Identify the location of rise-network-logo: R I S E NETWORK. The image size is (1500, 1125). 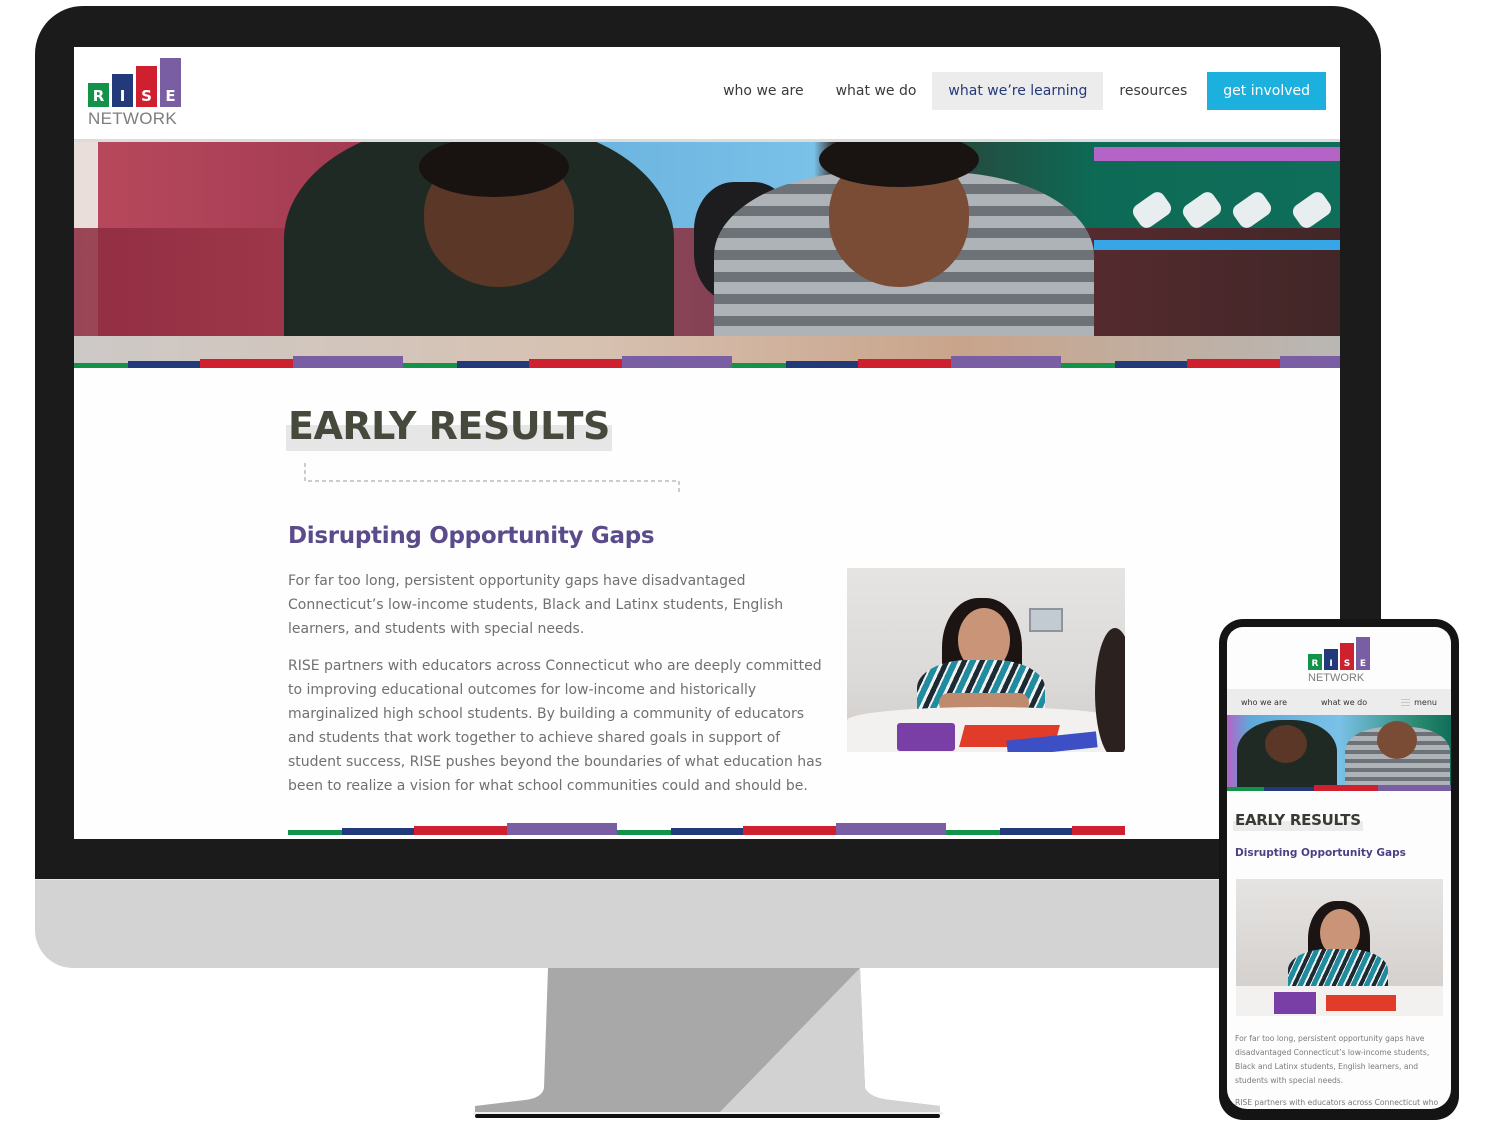
(136, 93).